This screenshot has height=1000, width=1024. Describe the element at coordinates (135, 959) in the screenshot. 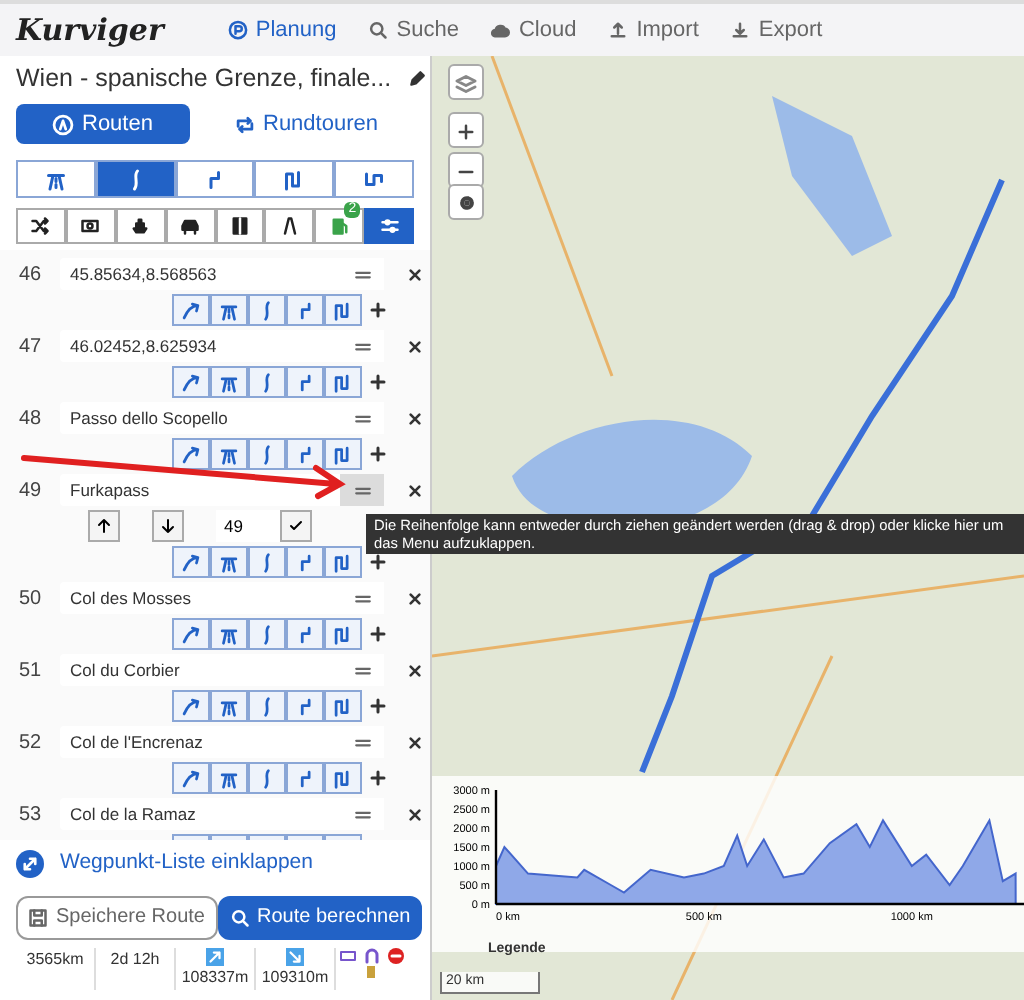

I see `duration: 2d 12h` at that location.